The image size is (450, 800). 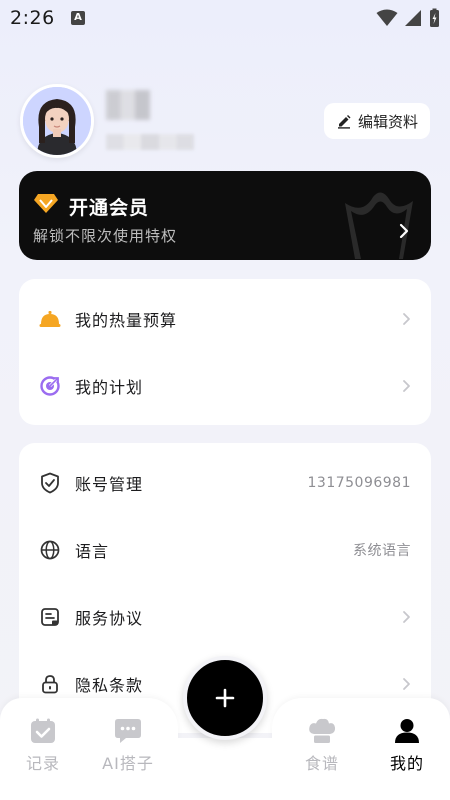 What do you see at coordinates (92, 551) in the screenshot?
I see `menu-item-label: 语言` at bounding box center [92, 551].